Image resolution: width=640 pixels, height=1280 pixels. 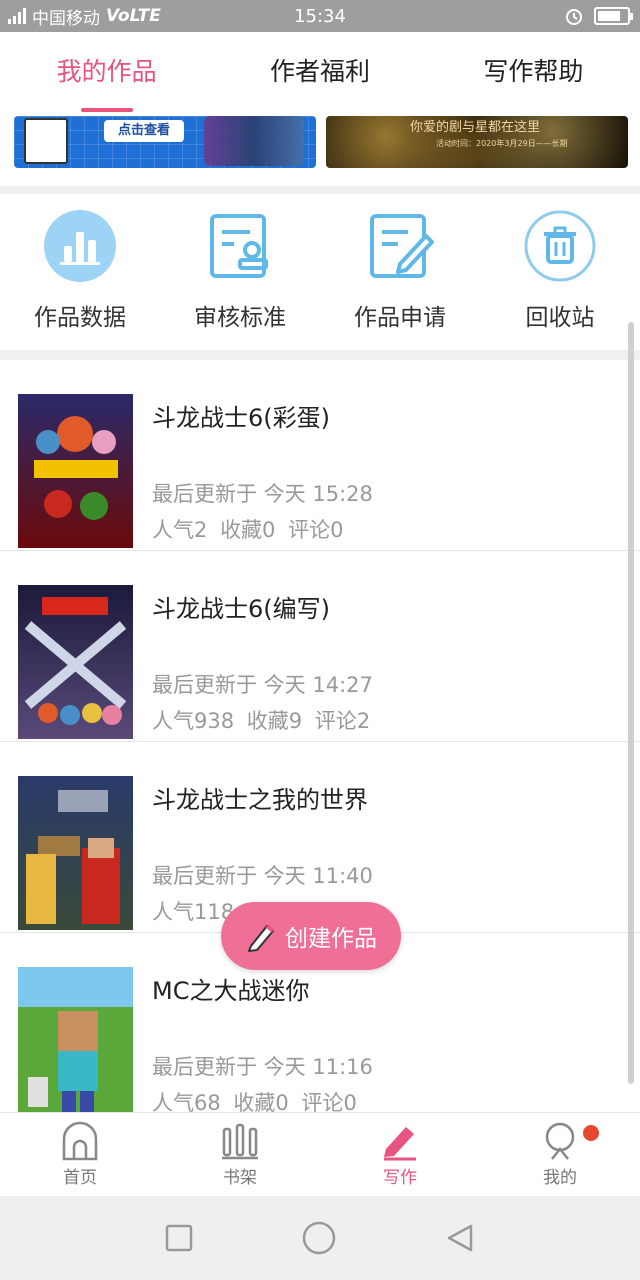 What do you see at coordinates (261, 938) in the screenshot?
I see `pencil-icon` at bounding box center [261, 938].